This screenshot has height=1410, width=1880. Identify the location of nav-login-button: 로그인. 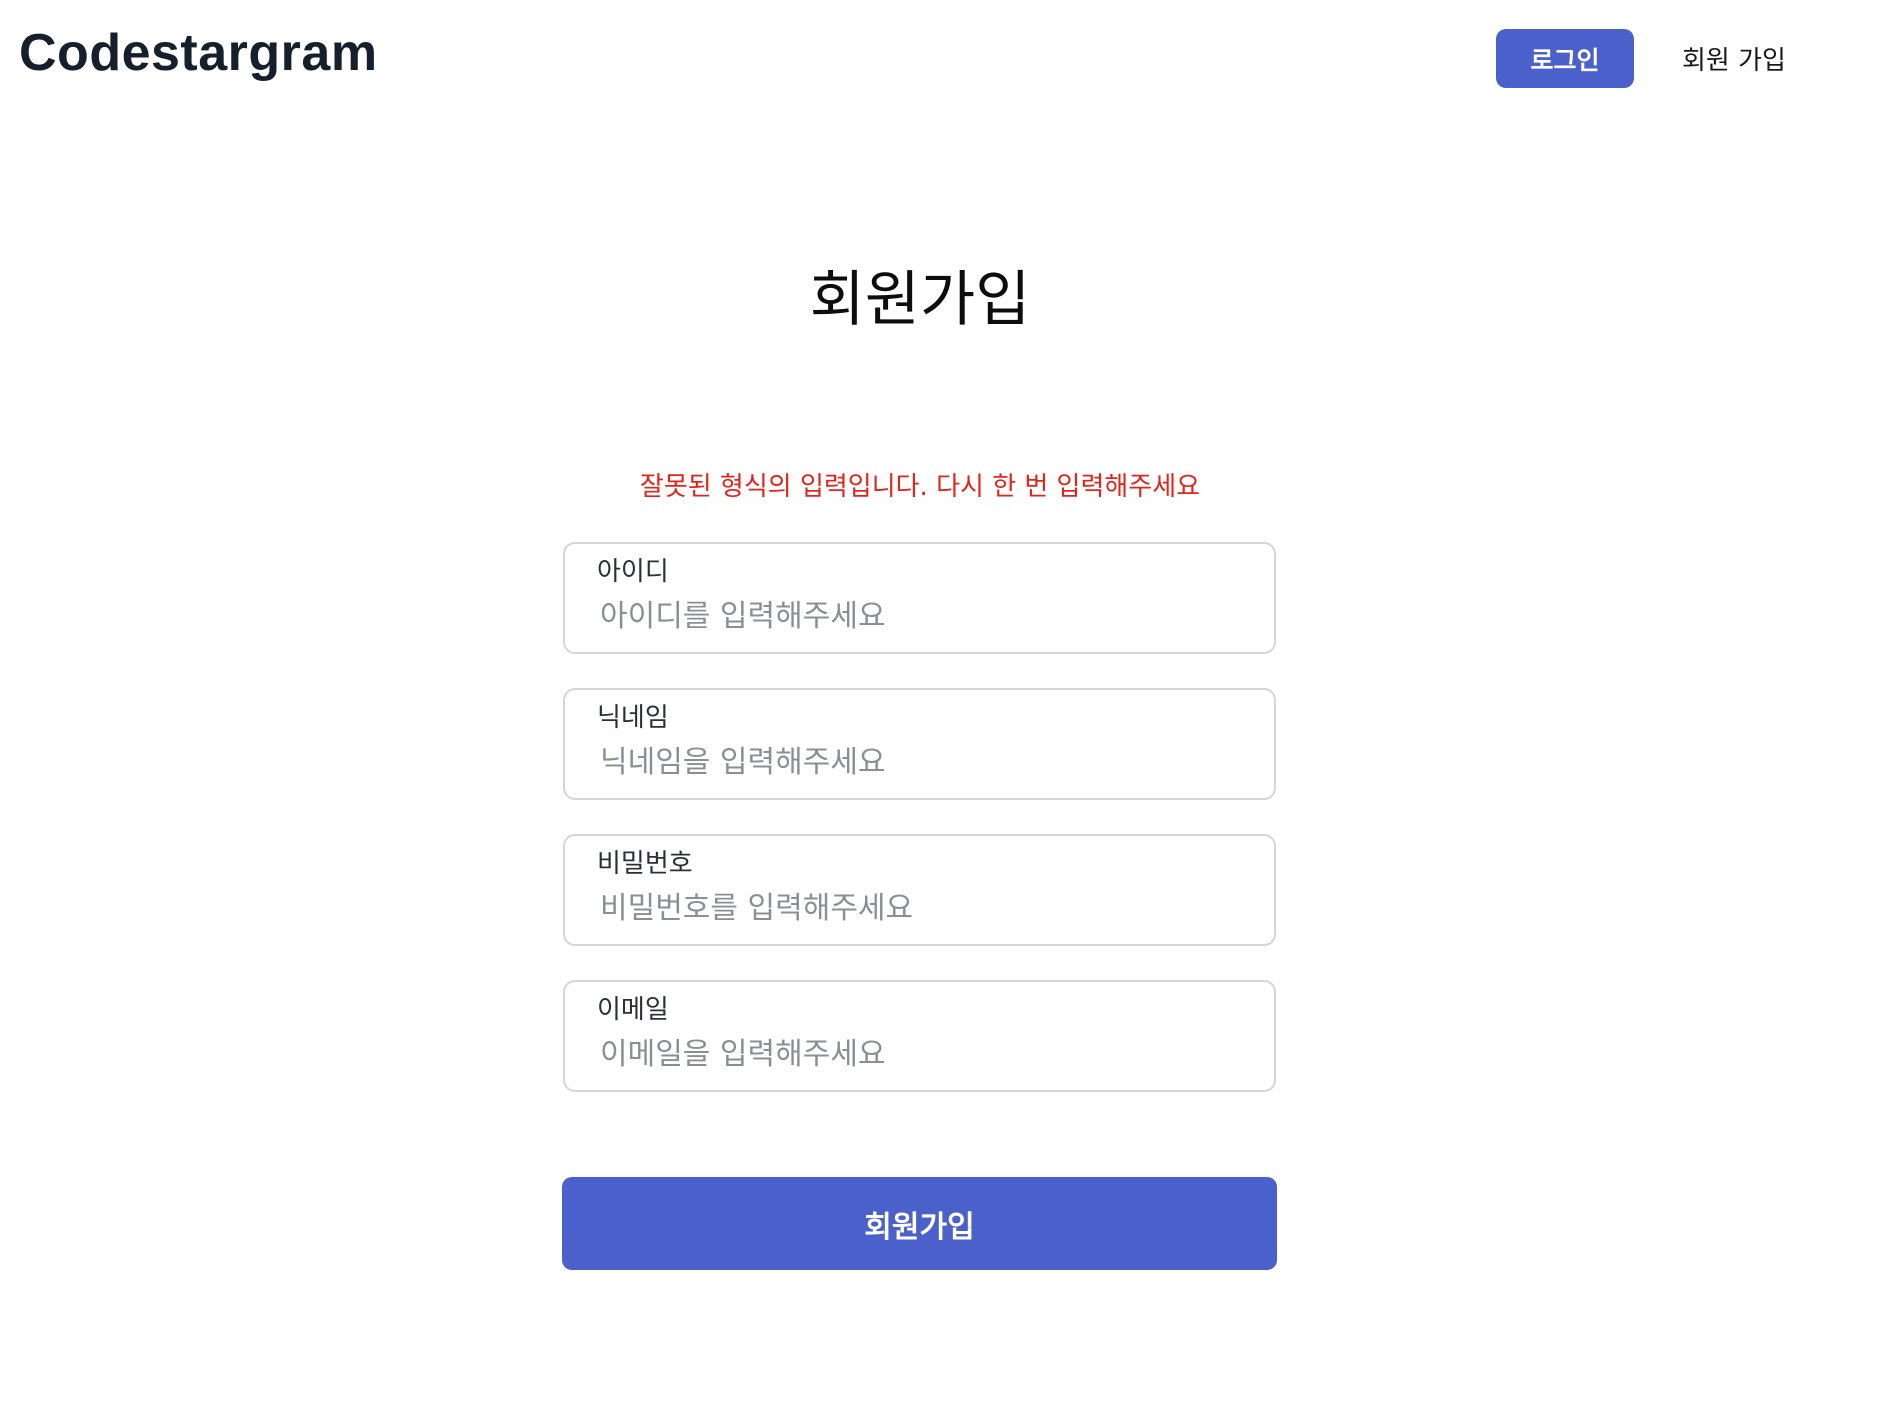
(1565, 58).